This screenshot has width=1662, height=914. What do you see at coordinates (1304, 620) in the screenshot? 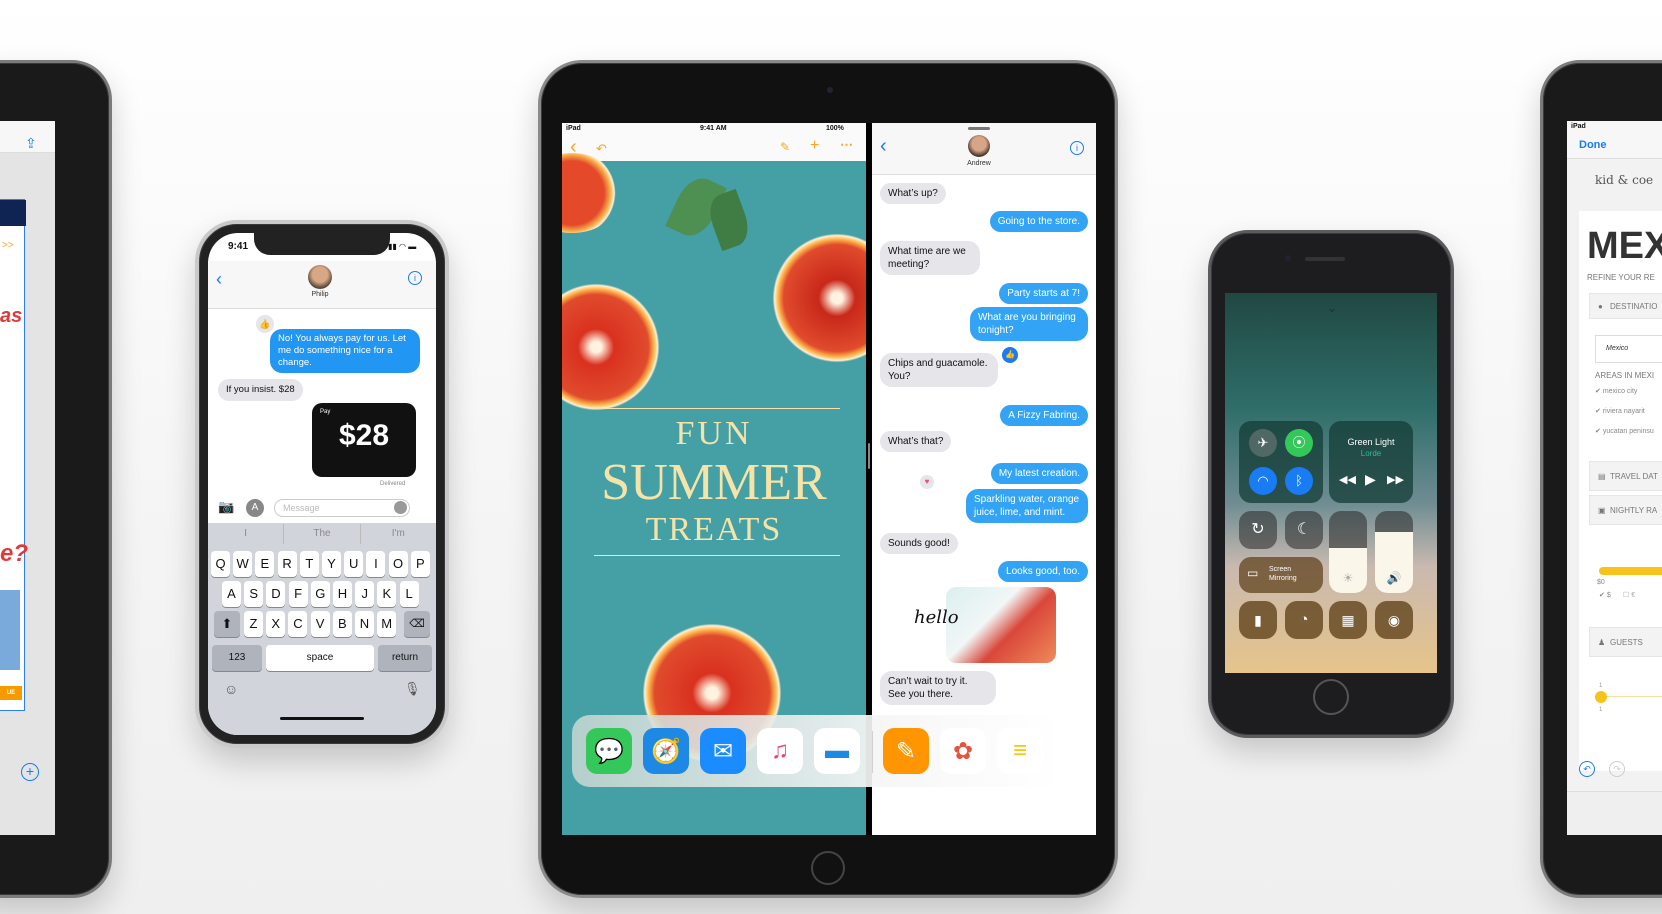
I see `timer-button: ◔` at bounding box center [1304, 620].